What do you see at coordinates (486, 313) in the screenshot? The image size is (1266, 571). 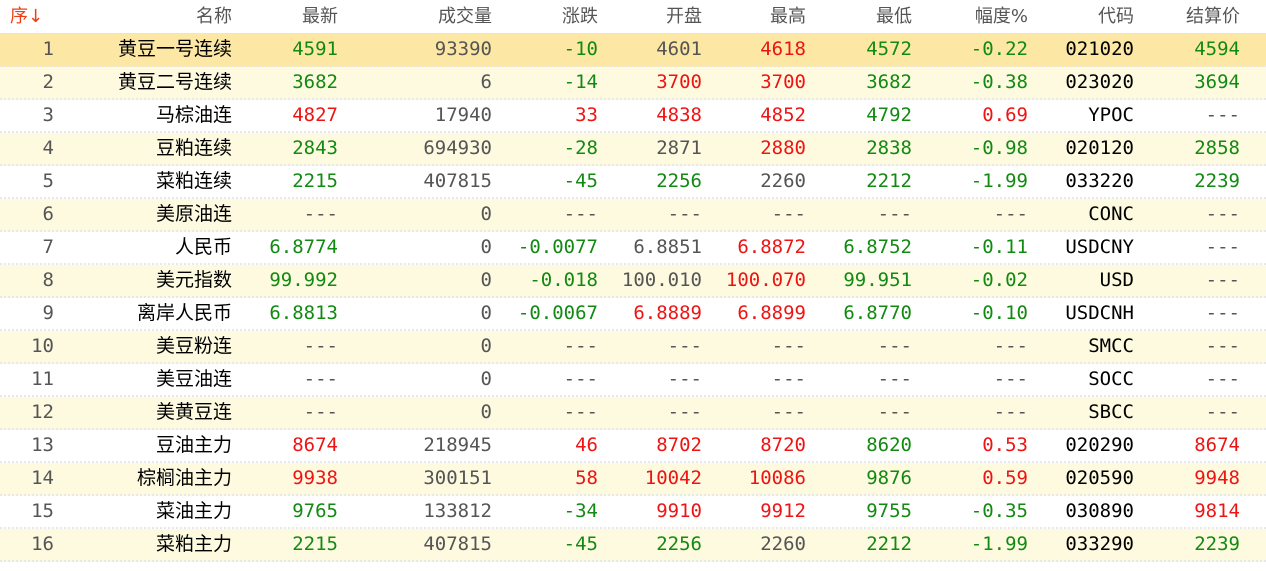 I see `cell-volume: 0` at bounding box center [486, 313].